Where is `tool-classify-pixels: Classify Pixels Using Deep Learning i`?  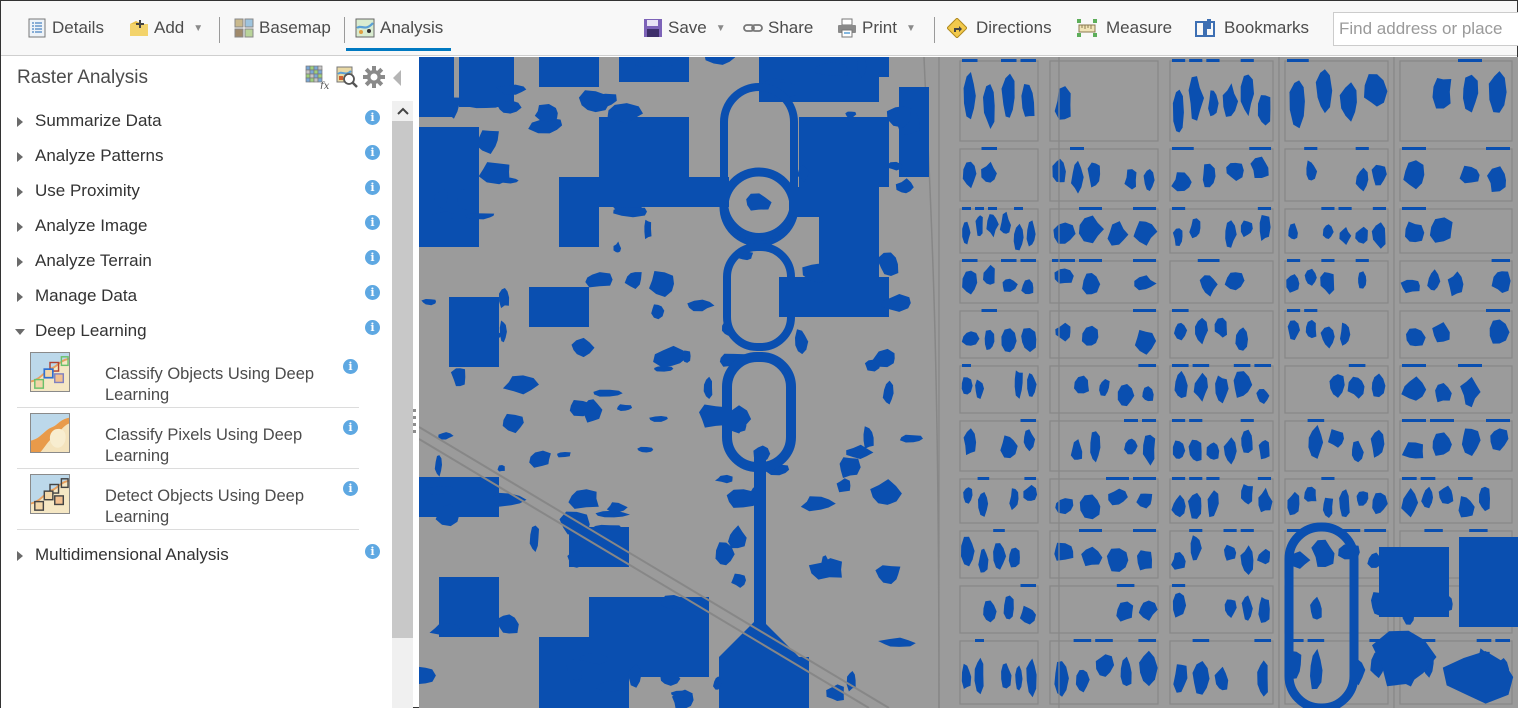
tool-classify-pixels: Classify Pixels Using Deep Learning i is located at coordinates (188, 438).